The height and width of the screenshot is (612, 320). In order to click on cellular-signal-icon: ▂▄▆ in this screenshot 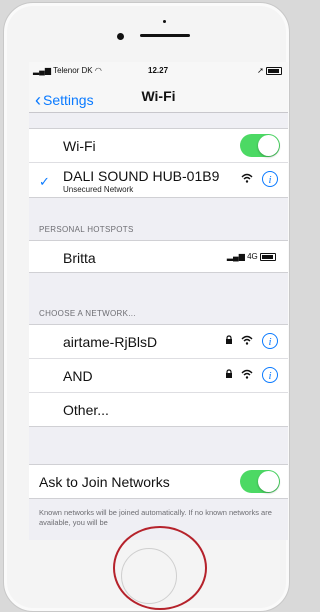, I will do `click(235, 256)`.